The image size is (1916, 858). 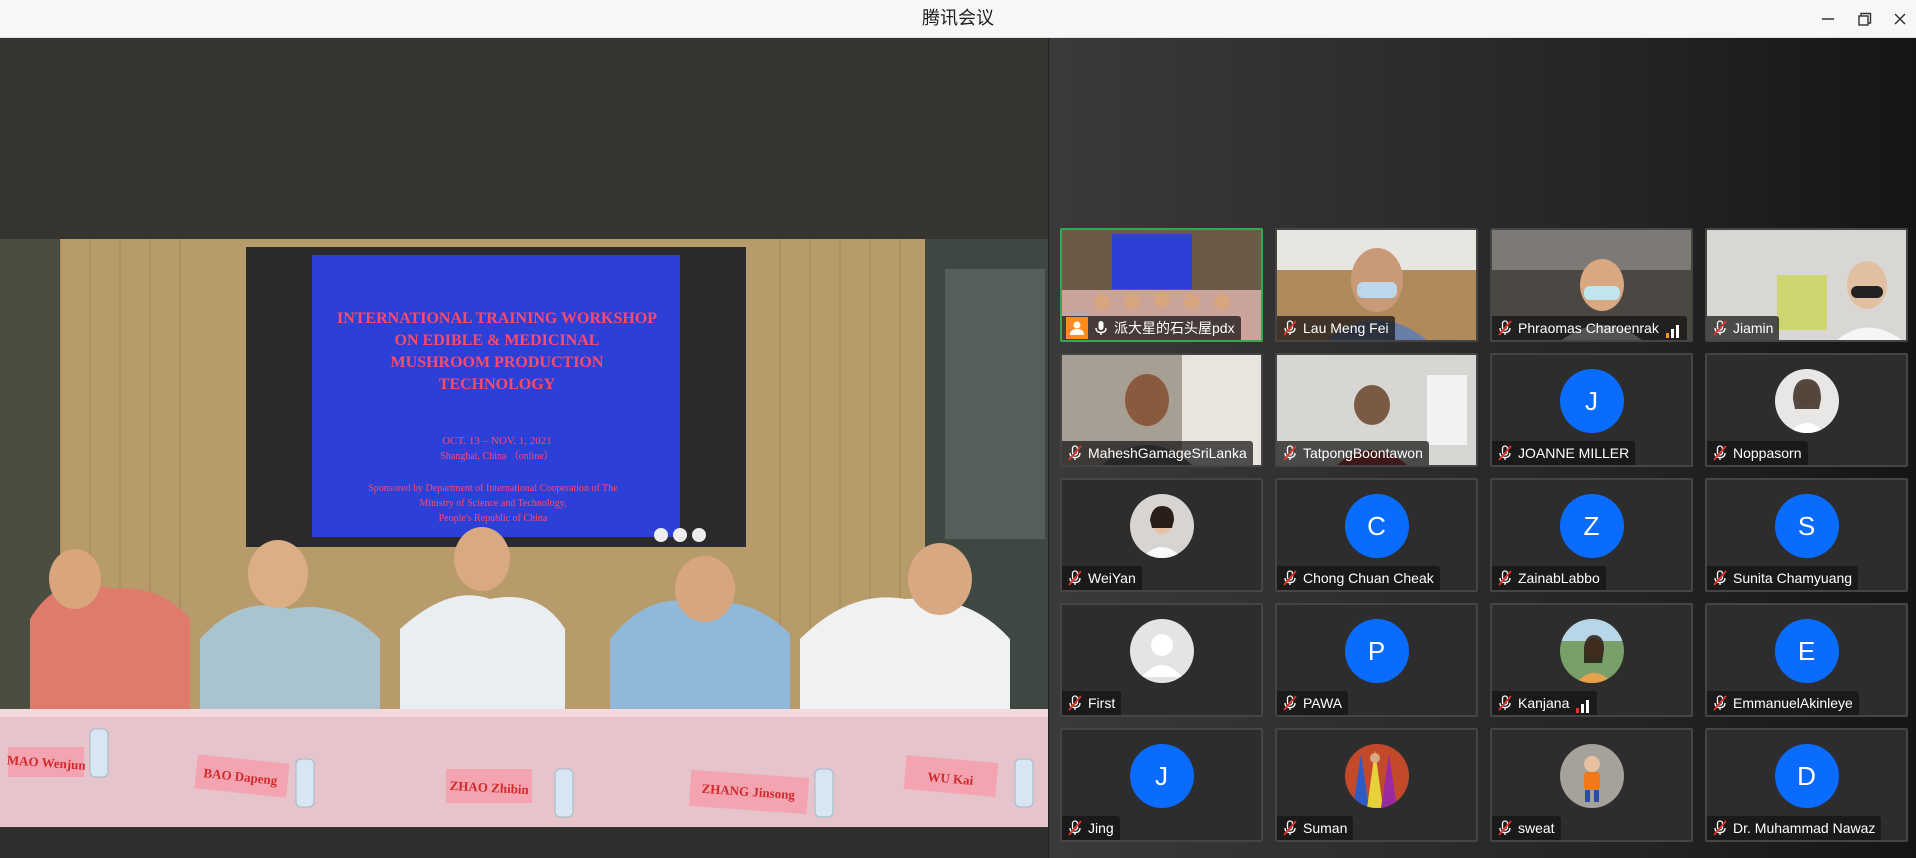 I want to click on participant-tile: sweat, so click(x=1591, y=785).